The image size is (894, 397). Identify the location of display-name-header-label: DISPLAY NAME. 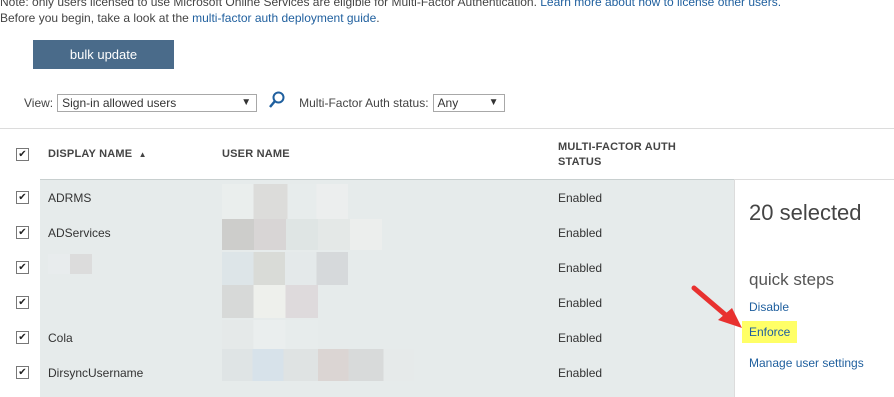
(90, 154).